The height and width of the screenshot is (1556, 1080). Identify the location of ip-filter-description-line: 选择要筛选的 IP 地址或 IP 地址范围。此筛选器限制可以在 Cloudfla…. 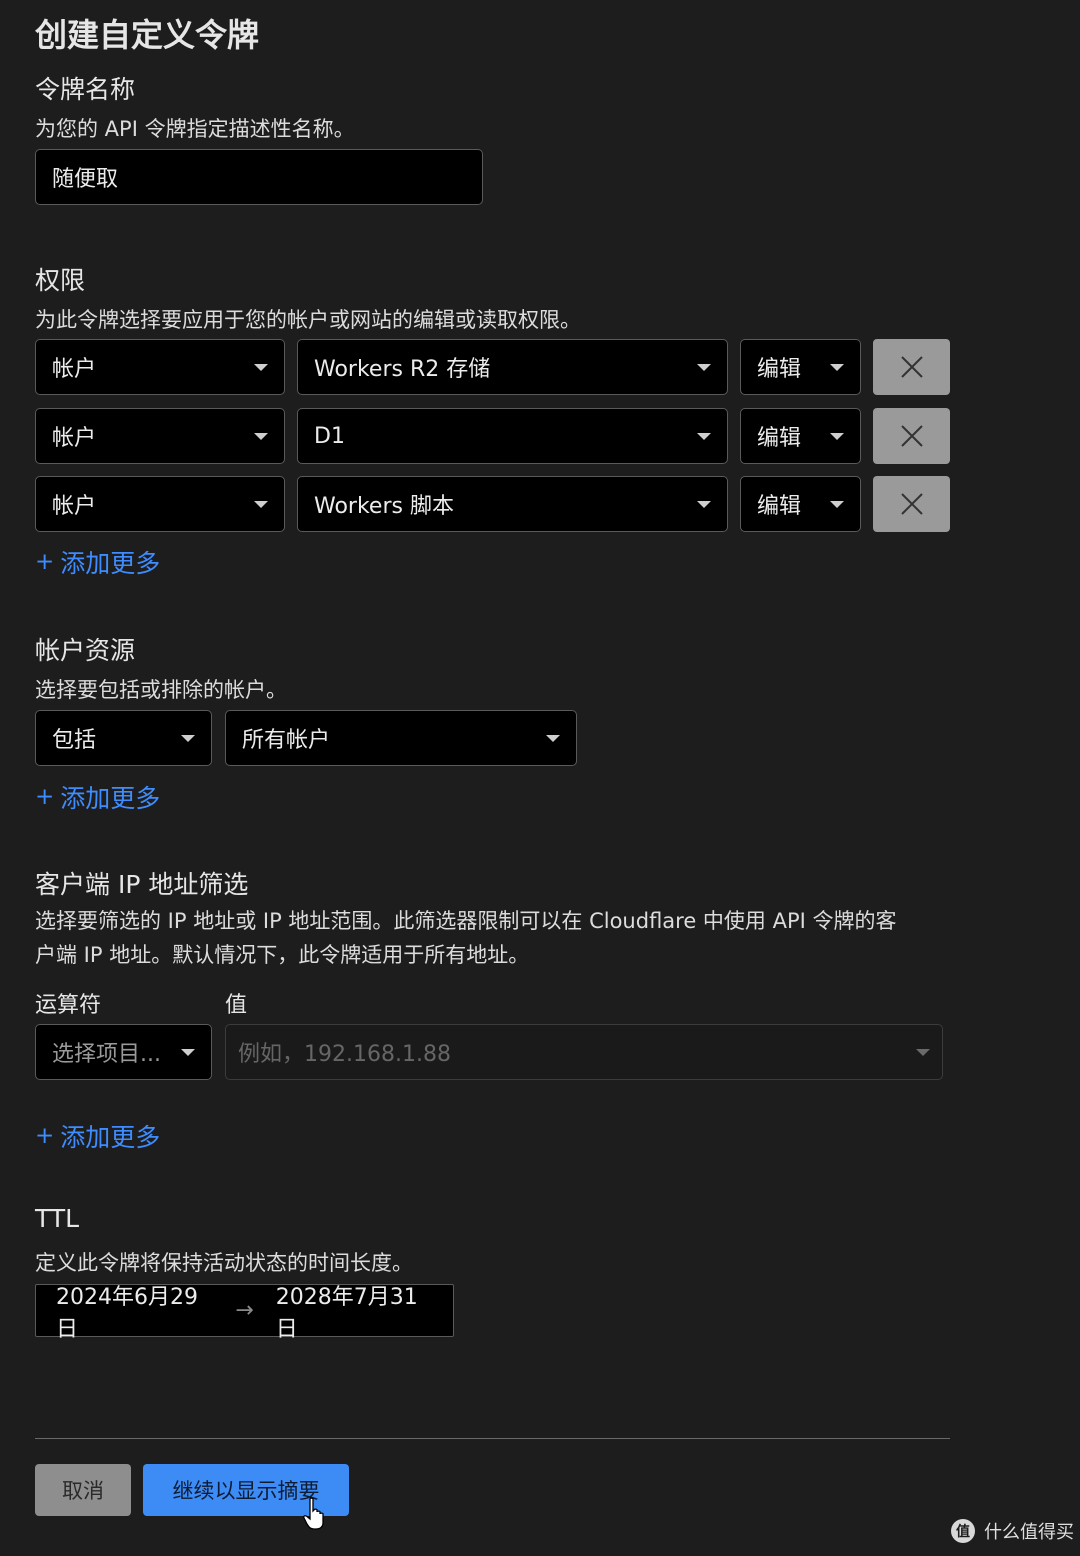
(466, 921).